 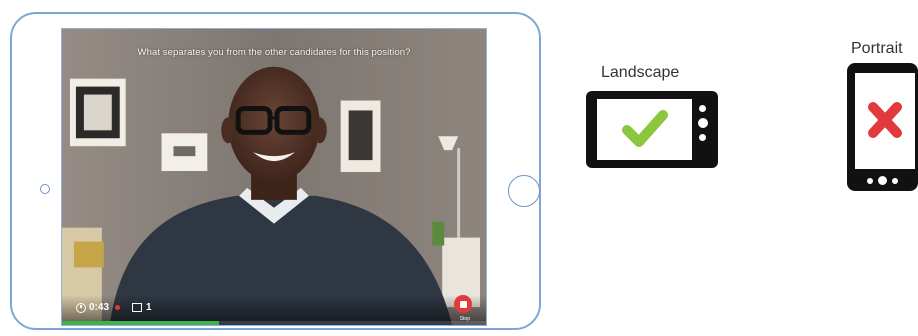 I want to click on question-icon, so click(x=137, y=307).